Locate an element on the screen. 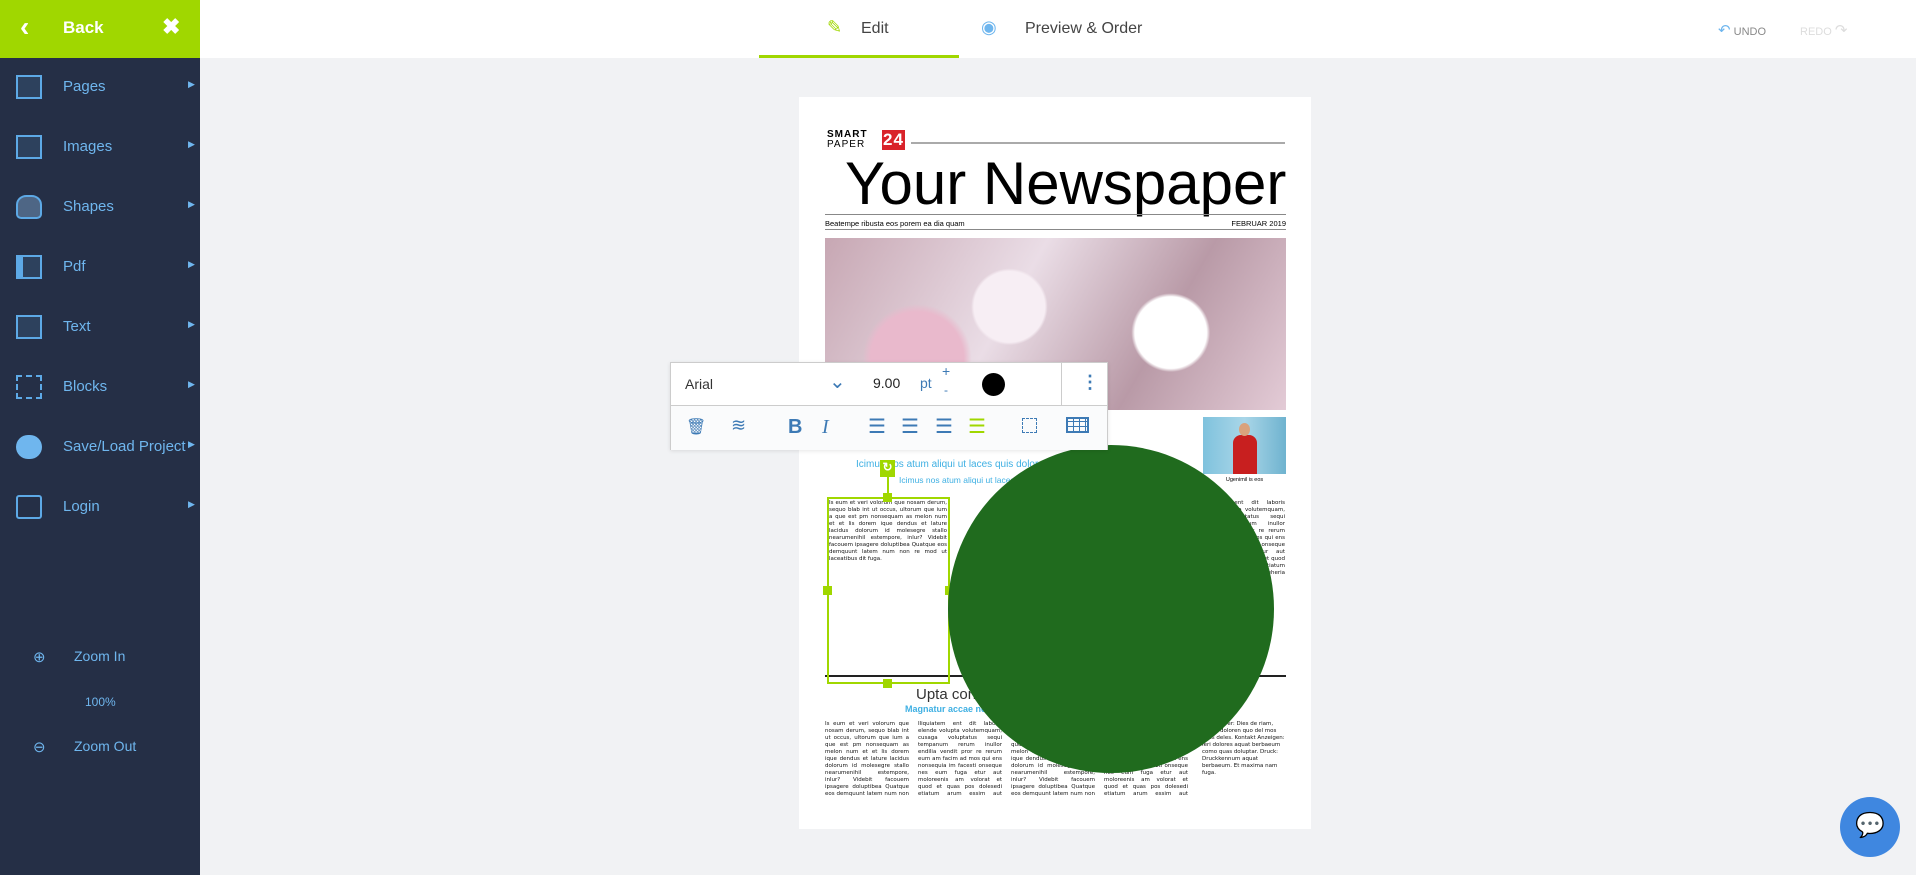 This screenshot has height=875, width=1916. align-center-icon: ☰ is located at coordinates (910, 426).